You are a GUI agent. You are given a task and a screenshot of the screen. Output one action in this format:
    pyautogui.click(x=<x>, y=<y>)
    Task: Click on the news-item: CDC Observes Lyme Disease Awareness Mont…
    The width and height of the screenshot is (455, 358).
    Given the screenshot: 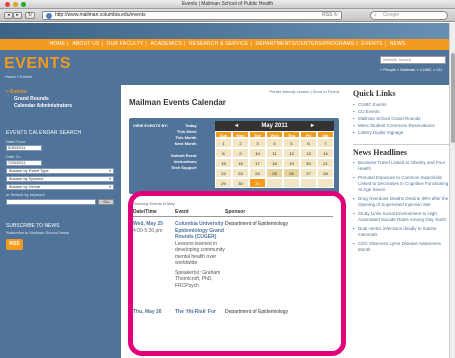 What is the action you would take?
    pyautogui.click(x=401, y=247)
    